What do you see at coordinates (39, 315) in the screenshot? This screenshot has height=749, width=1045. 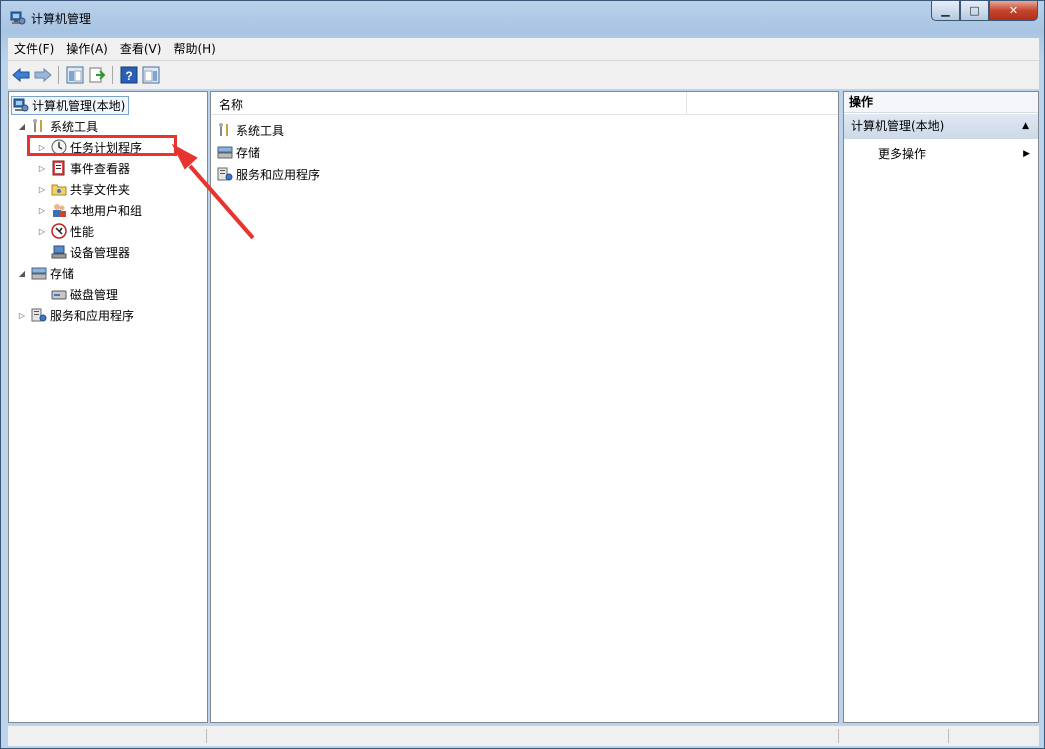 I see `services-icon` at bounding box center [39, 315].